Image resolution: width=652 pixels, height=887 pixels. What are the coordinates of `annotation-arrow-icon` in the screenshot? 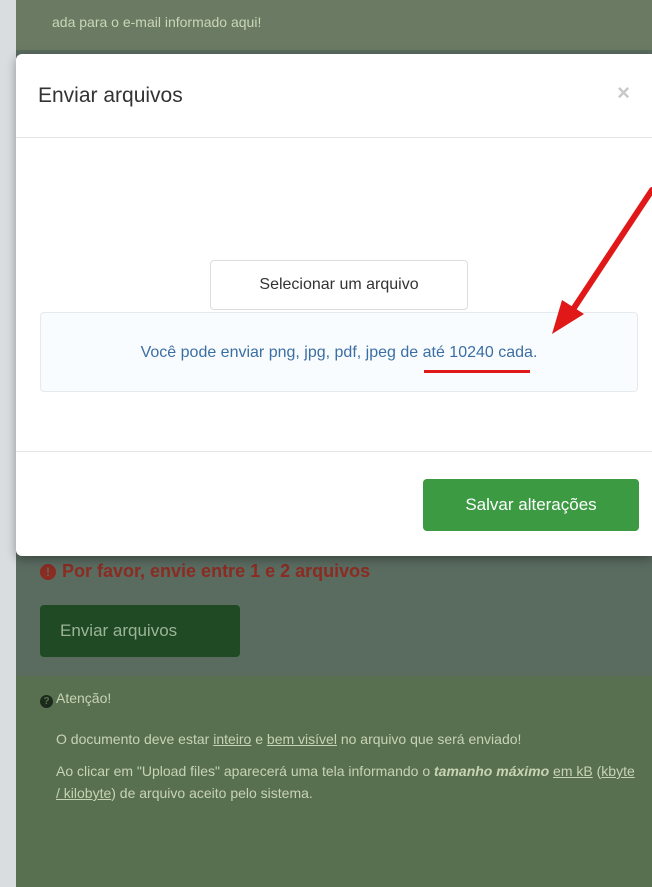 It's located at (602, 260).